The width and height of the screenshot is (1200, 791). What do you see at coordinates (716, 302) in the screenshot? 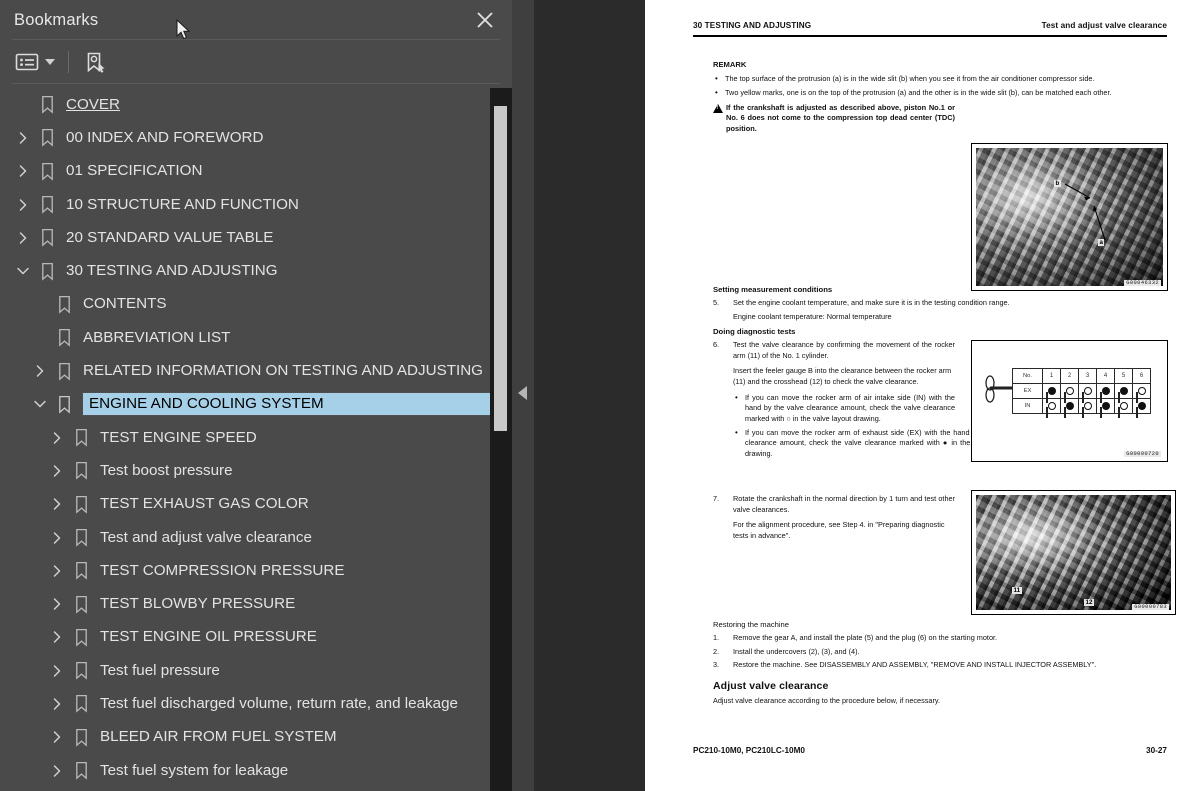
I see `step-number: 5.` at bounding box center [716, 302].